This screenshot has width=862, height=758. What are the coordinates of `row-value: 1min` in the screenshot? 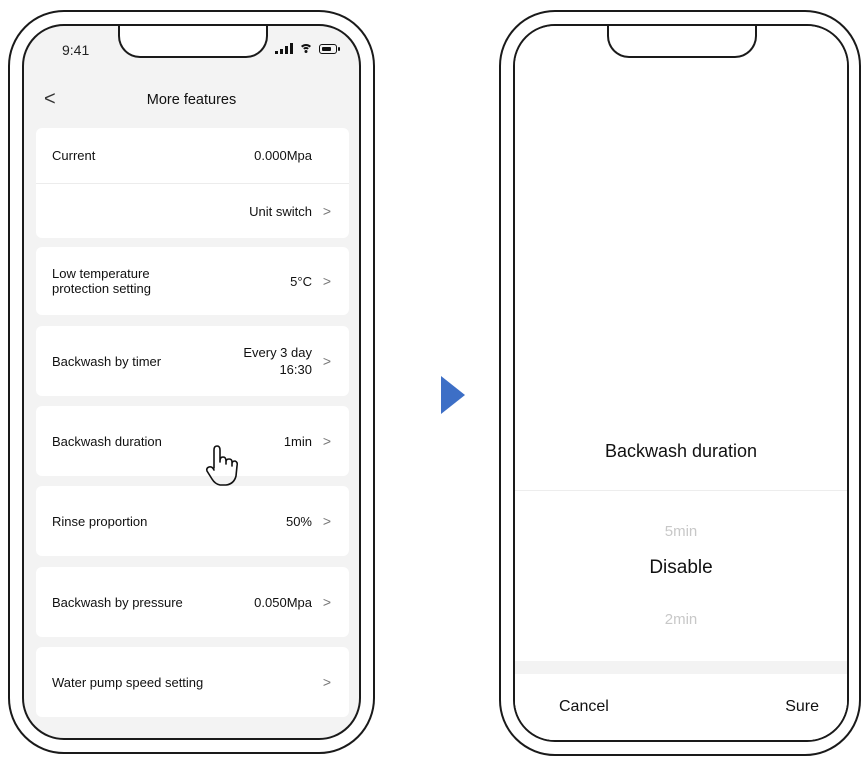 It's located at (297, 441).